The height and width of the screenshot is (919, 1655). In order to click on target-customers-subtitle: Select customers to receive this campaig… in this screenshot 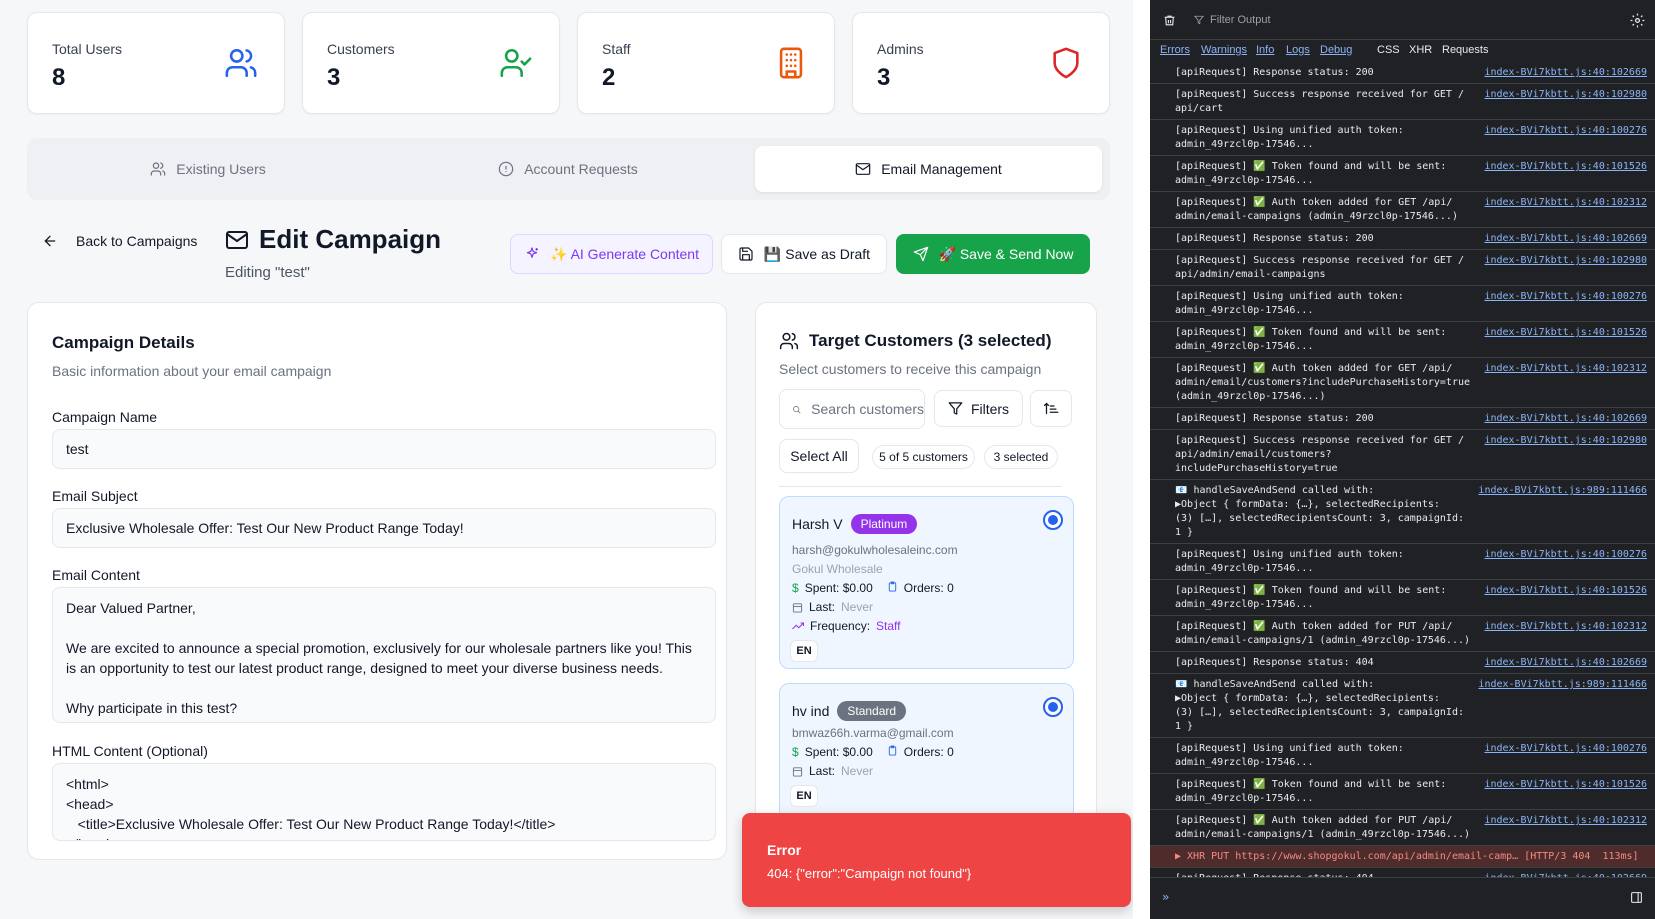, I will do `click(910, 369)`.